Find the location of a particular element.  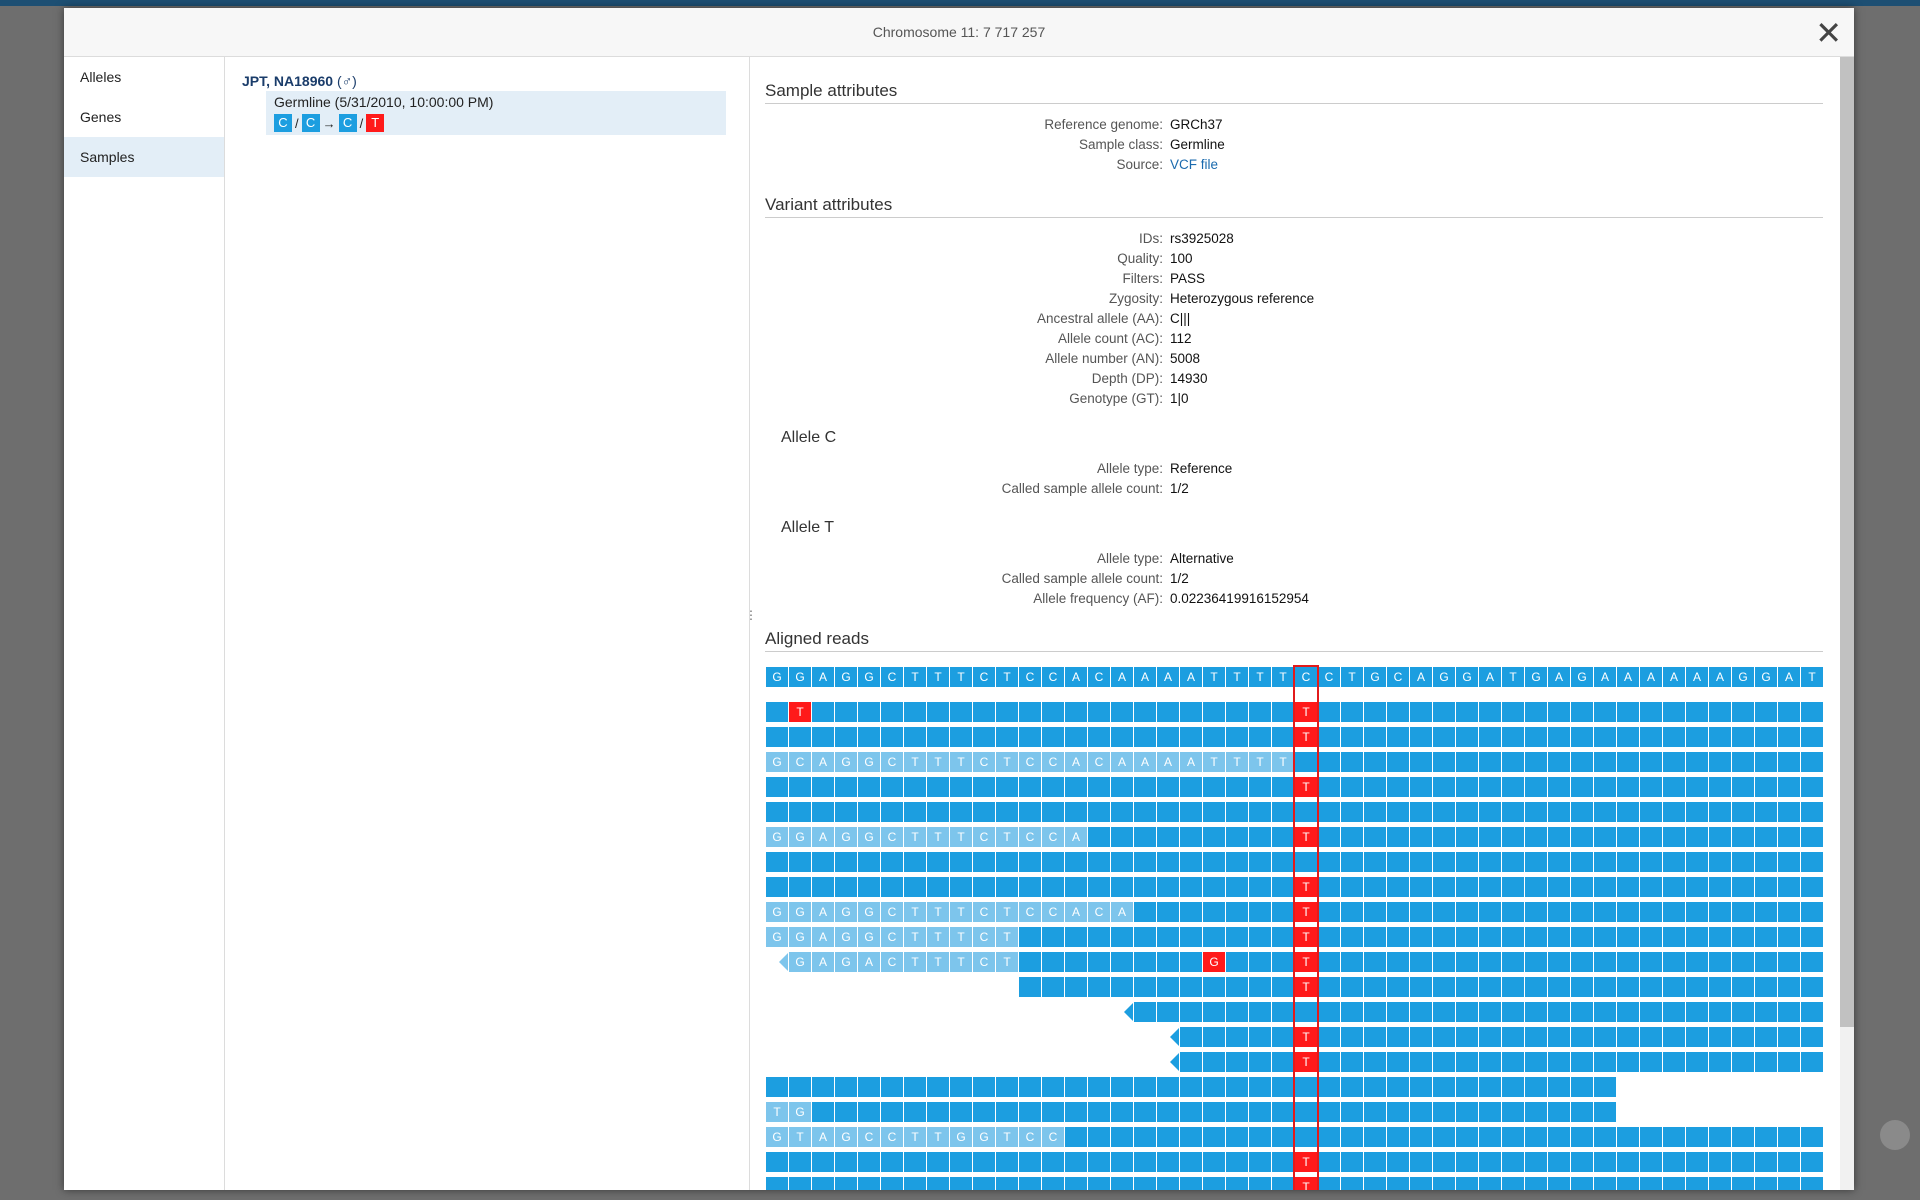

read-softclip-base: C is located at coordinates (984, 837).